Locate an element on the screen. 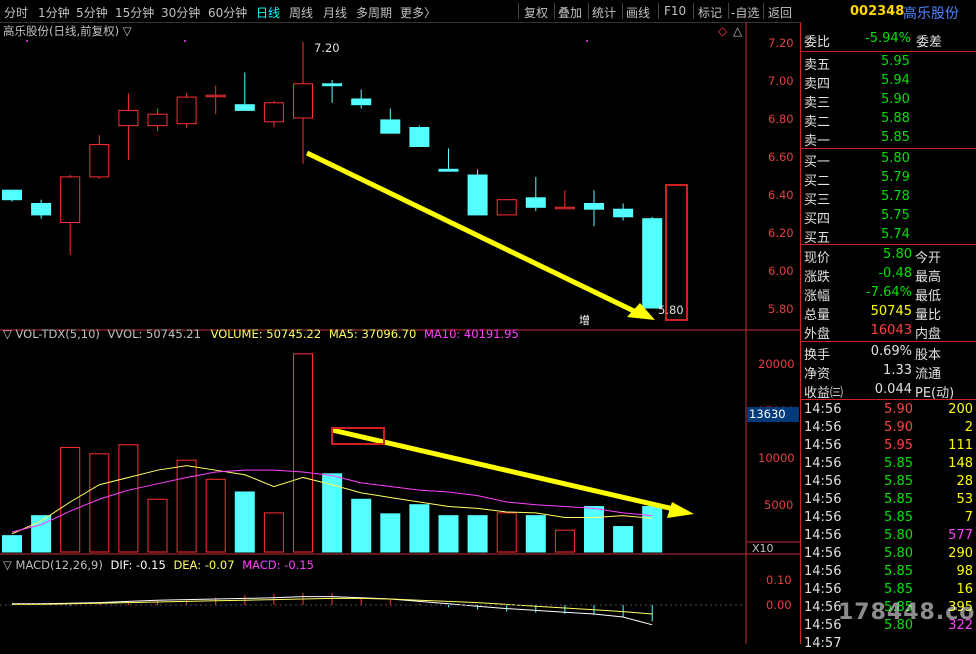 The width and height of the screenshot is (976, 654). tab-fenshi: 分时 is located at coordinates (16, 12).